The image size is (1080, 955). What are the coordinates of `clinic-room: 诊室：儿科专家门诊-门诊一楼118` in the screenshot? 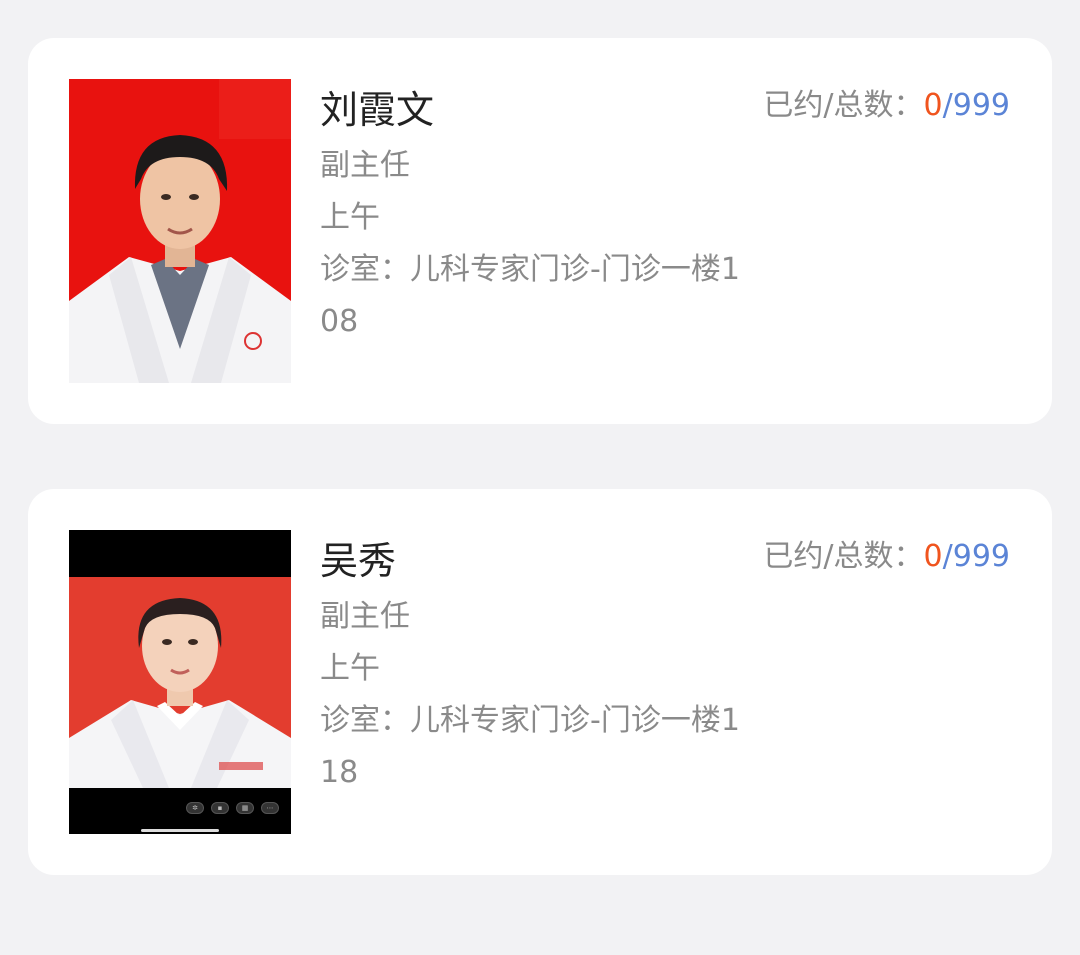 It's located at (530, 746).